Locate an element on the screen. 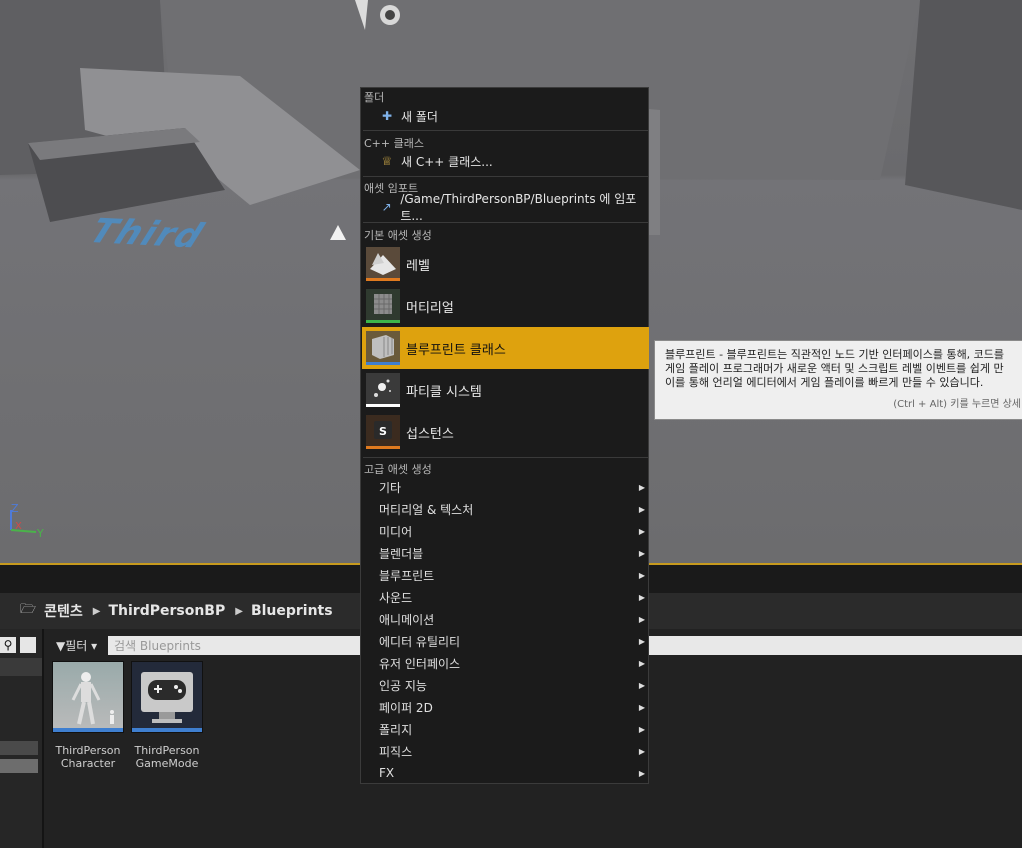  asset-name-line2: GameMode is located at coordinates (167, 763).